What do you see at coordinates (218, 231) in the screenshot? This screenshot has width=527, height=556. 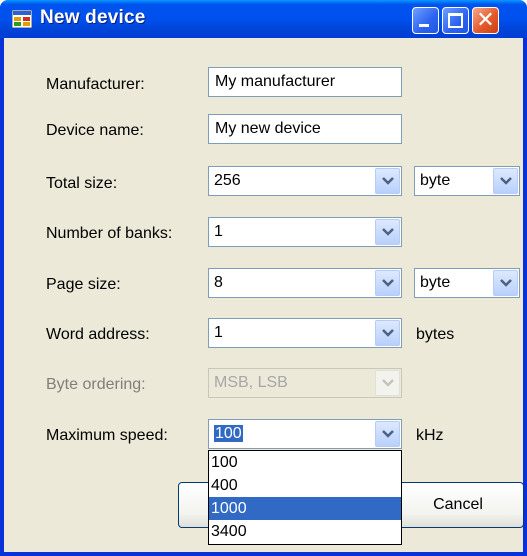 I see `number-of-banks-value: 1` at bounding box center [218, 231].